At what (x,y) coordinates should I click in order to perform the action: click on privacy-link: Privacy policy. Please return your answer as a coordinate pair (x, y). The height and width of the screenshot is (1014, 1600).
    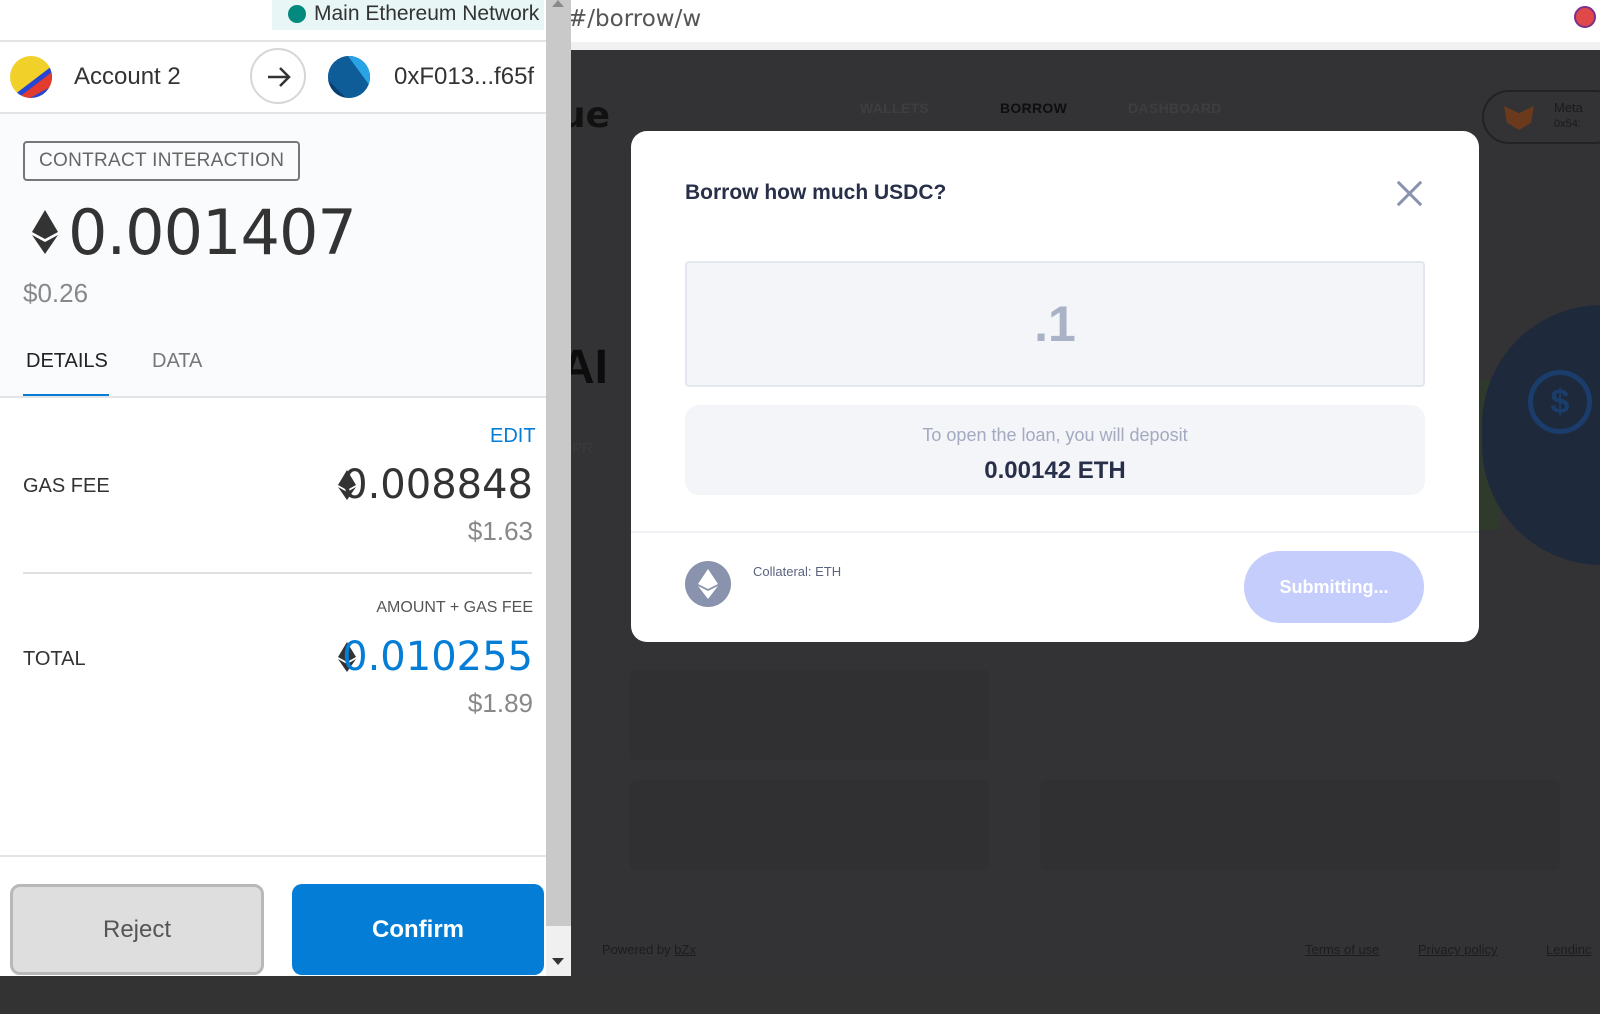
    Looking at the image, I should click on (1457, 949).